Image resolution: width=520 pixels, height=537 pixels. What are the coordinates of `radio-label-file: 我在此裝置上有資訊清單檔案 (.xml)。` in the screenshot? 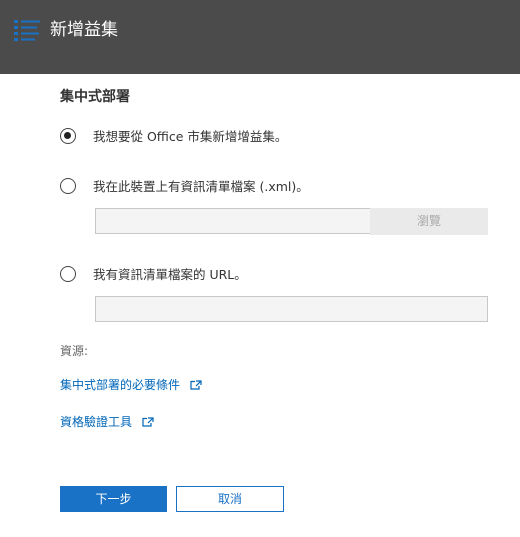 It's located at (201, 186).